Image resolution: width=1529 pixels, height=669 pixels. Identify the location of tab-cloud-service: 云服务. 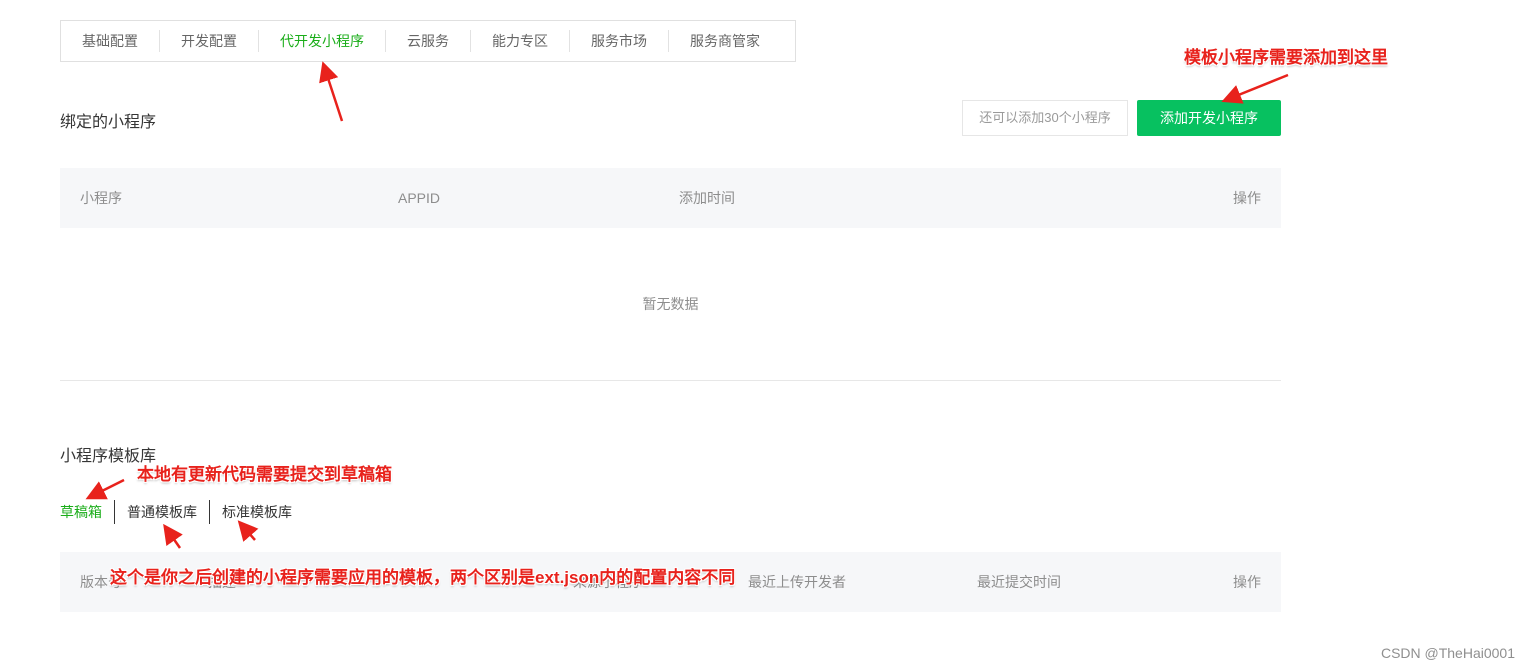
(427, 41).